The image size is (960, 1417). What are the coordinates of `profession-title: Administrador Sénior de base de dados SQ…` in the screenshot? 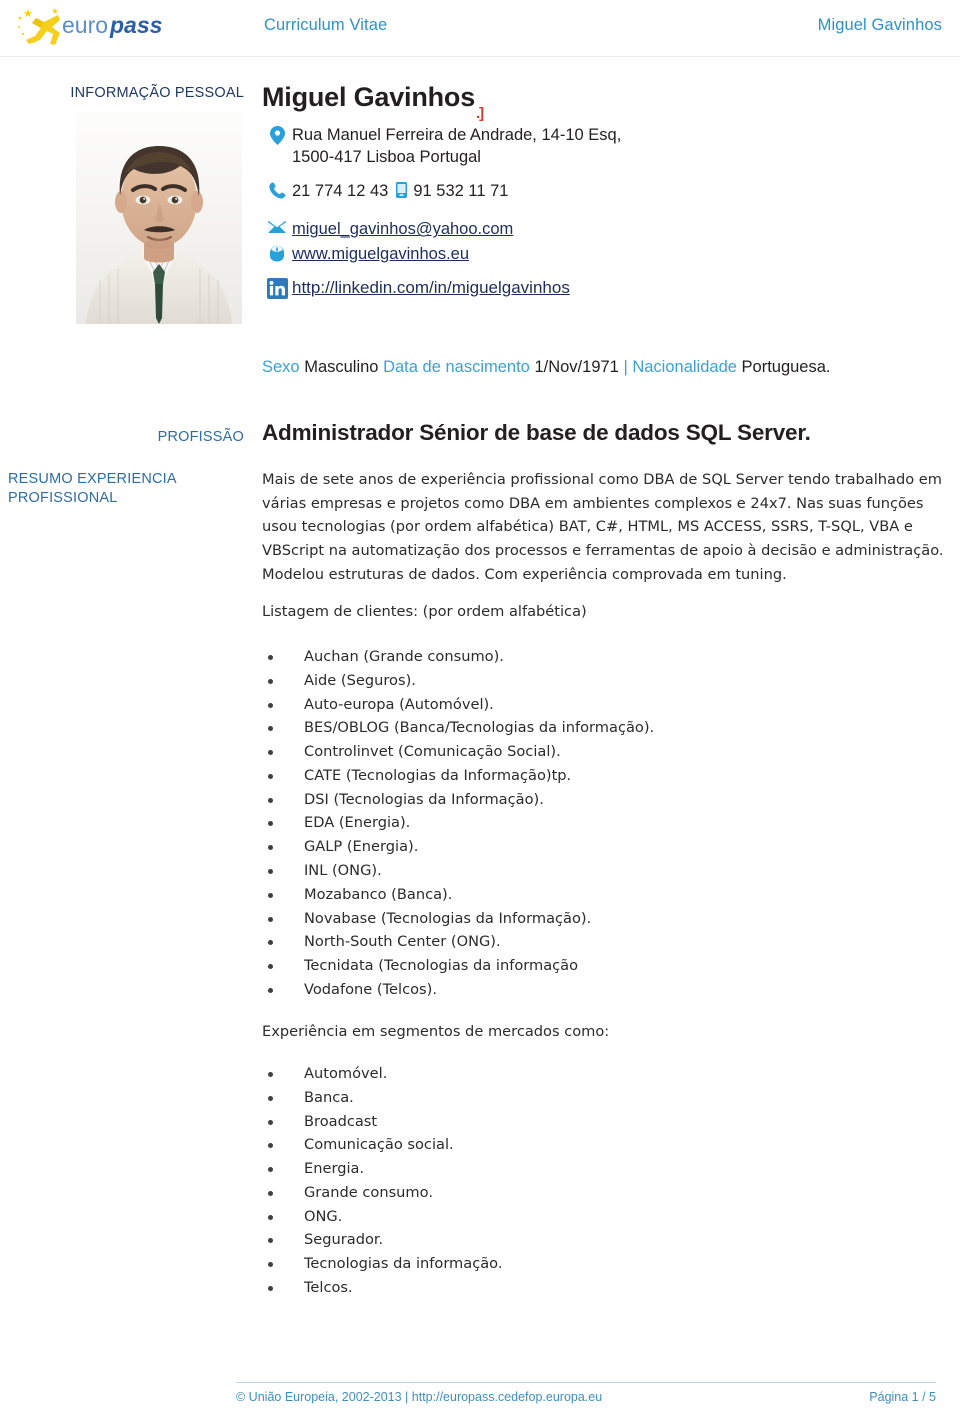 It's located at (536, 432).